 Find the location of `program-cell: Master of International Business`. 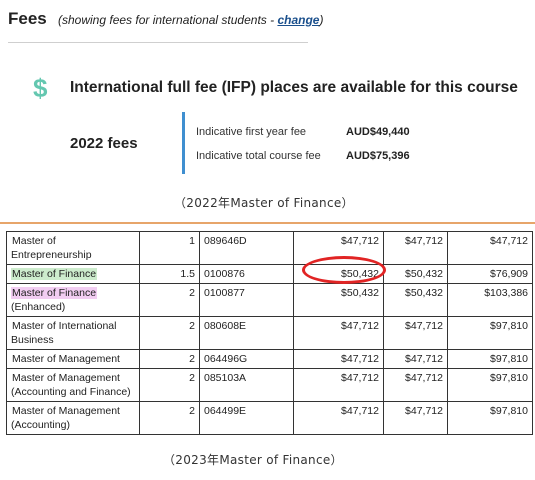

program-cell: Master of International Business is located at coordinates (73, 333).